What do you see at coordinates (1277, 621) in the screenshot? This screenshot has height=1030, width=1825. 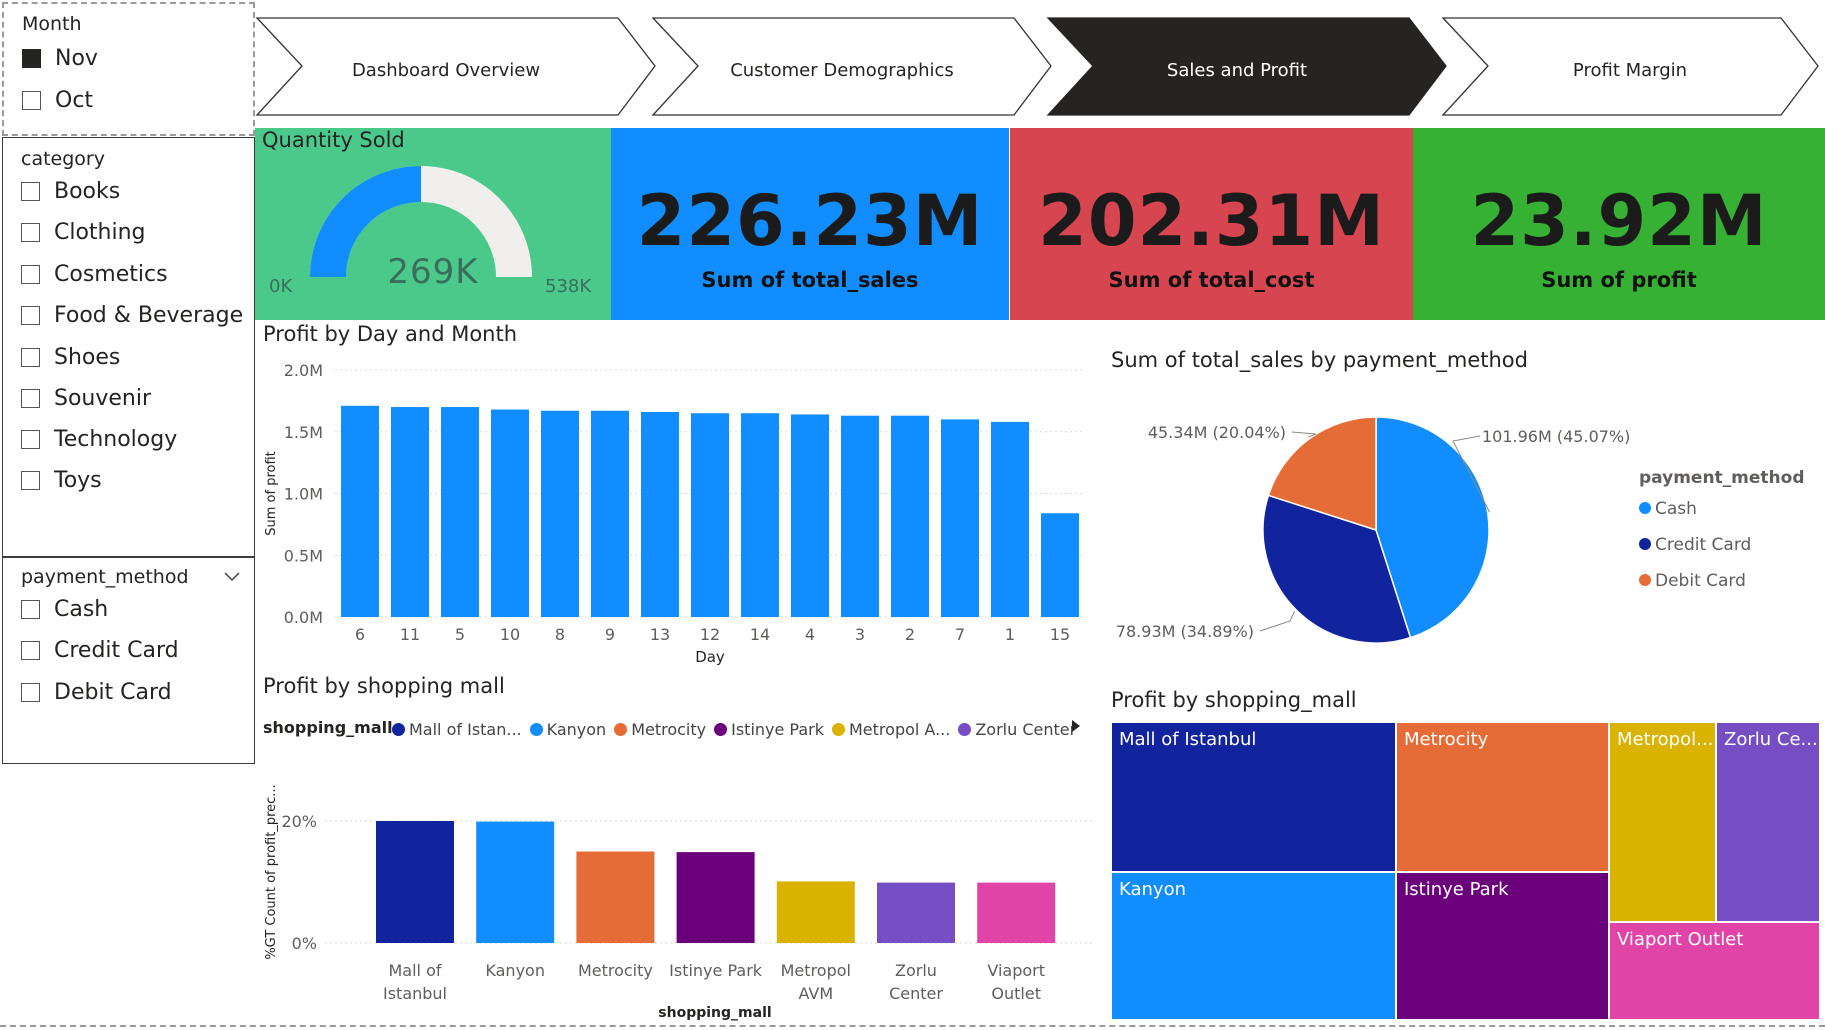 I see `pie-leader-line` at bounding box center [1277, 621].